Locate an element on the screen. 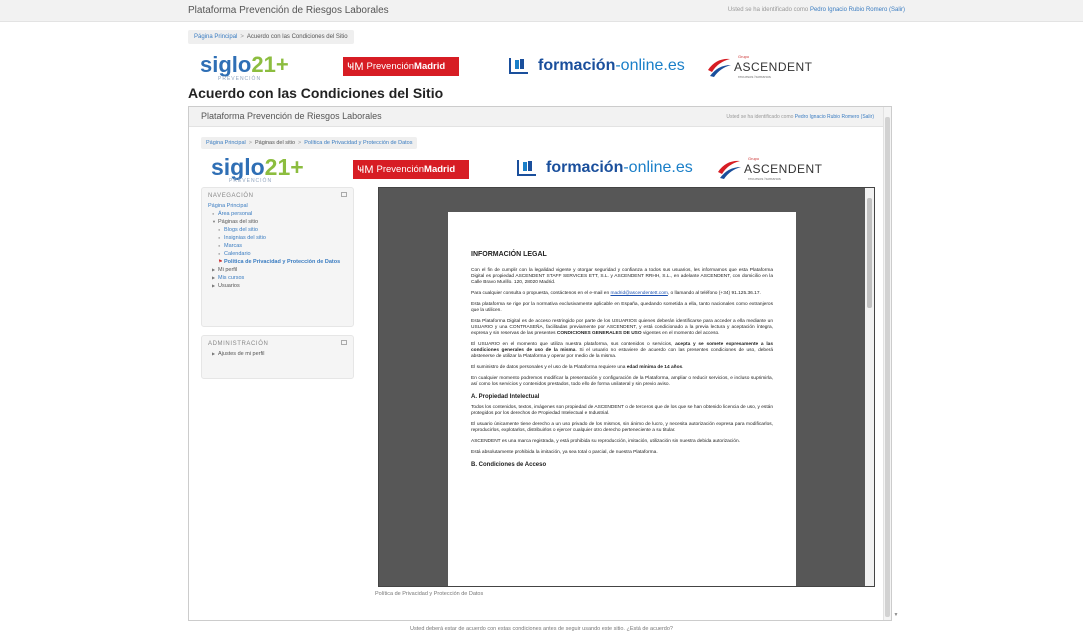 This screenshot has width=1083, height=637. nav-blogs-link: Blogs del sitio is located at coordinates (241, 230).